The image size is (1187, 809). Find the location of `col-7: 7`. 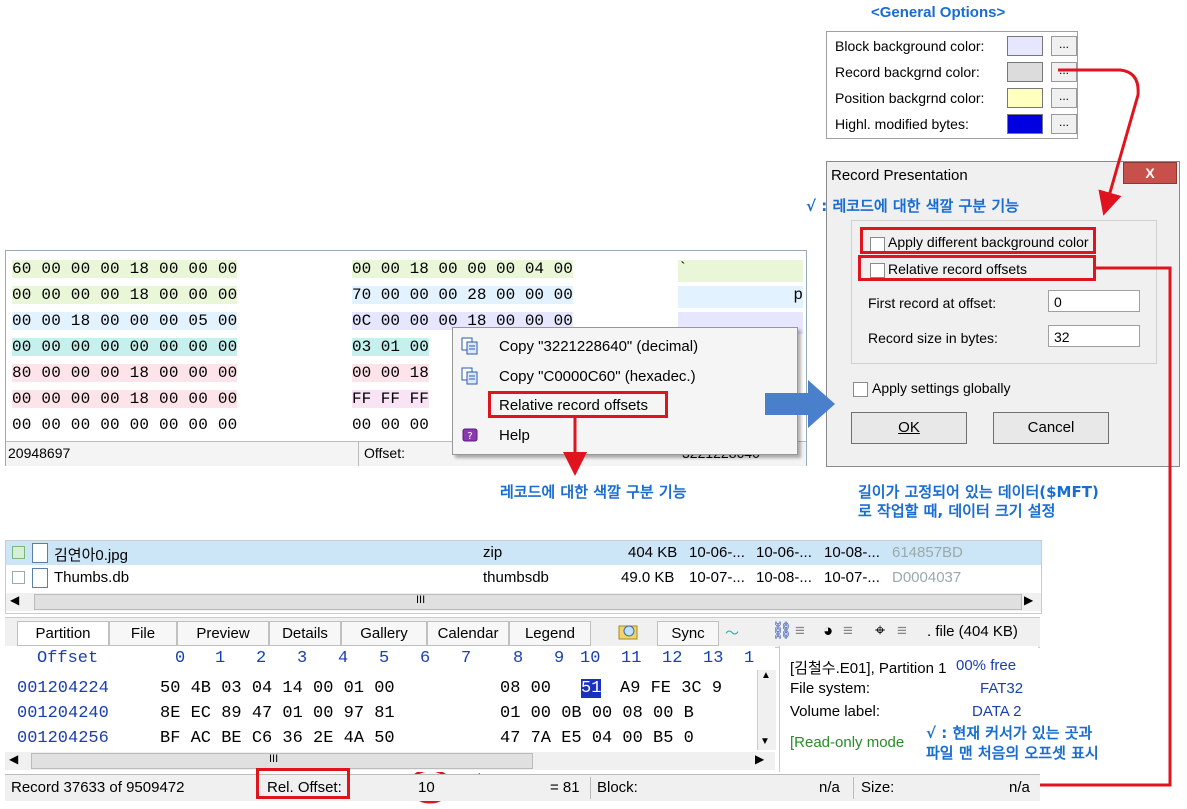

col-7: 7 is located at coordinates (466, 658).